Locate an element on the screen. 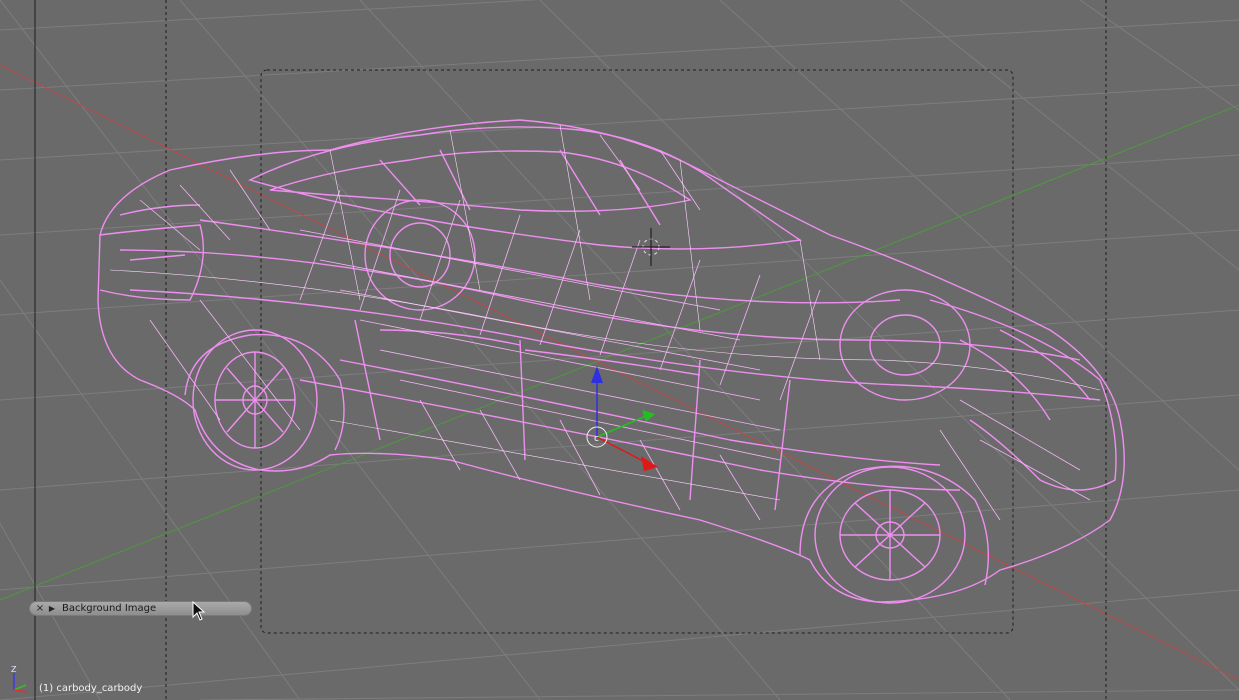  background-image-panel: × ▶ Background Image is located at coordinates (140, 608).